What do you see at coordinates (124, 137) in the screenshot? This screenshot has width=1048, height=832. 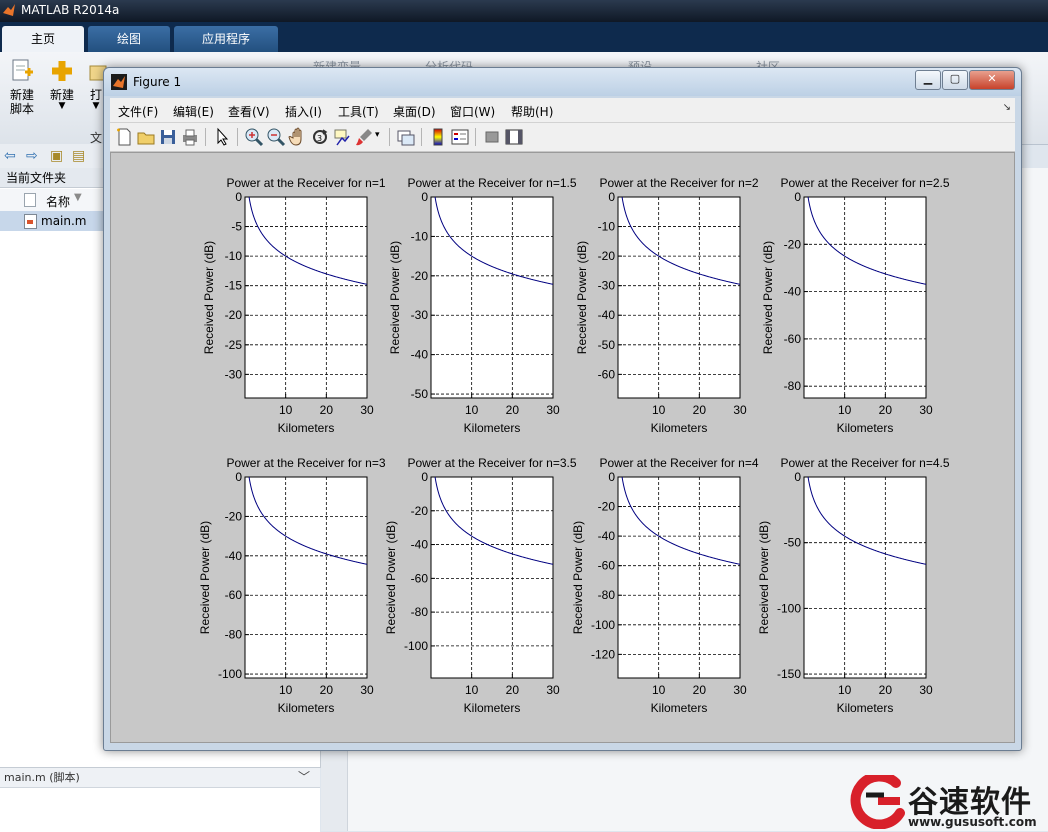 I see `new-figure-icon` at bounding box center [124, 137].